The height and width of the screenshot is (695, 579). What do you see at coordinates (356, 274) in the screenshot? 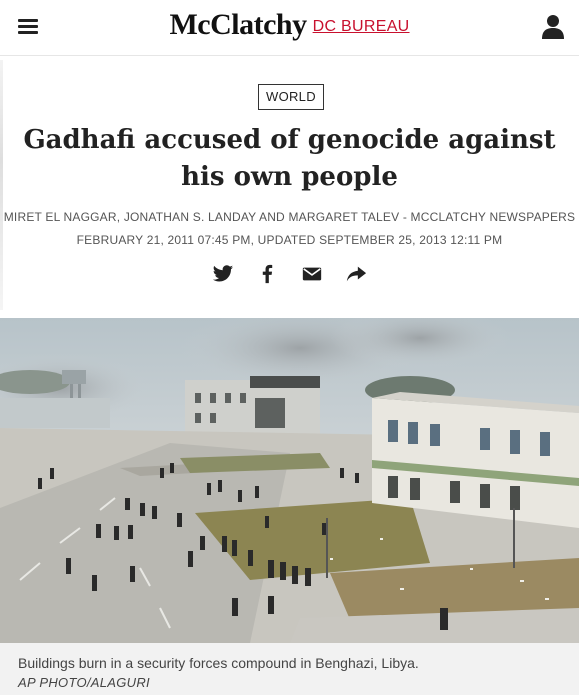
I see `share-arrow-icon` at bounding box center [356, 274].